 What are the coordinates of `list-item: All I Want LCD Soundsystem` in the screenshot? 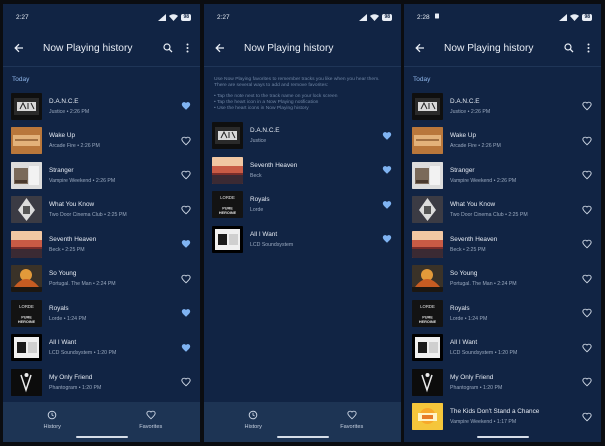 It's located at (302, 239).